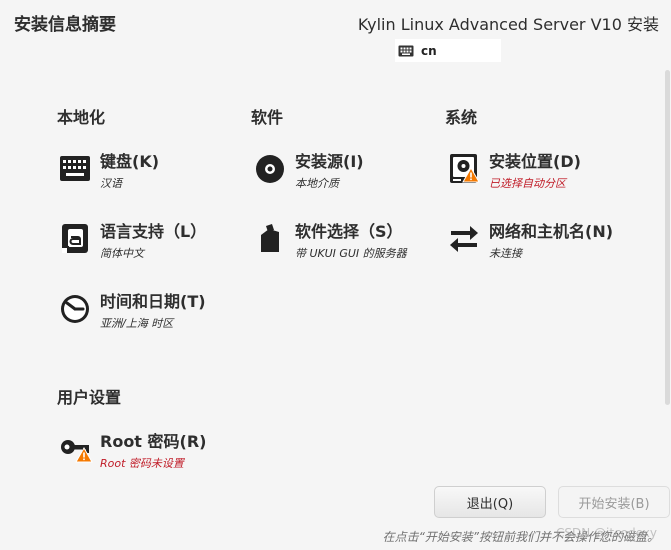 The width and height of the screenshot is (671, 550). Describe the element at coordinates (667, 237) in the screenshot. I see `scrollbar` at that location.